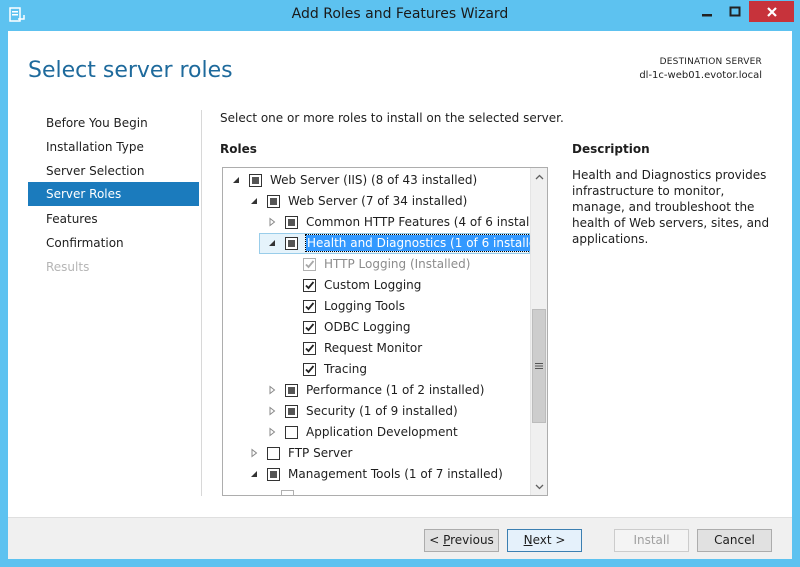 Image resolution: width=800 pixels, height=567 pixels. I want to click on maximize-icon, so click(735, 11).